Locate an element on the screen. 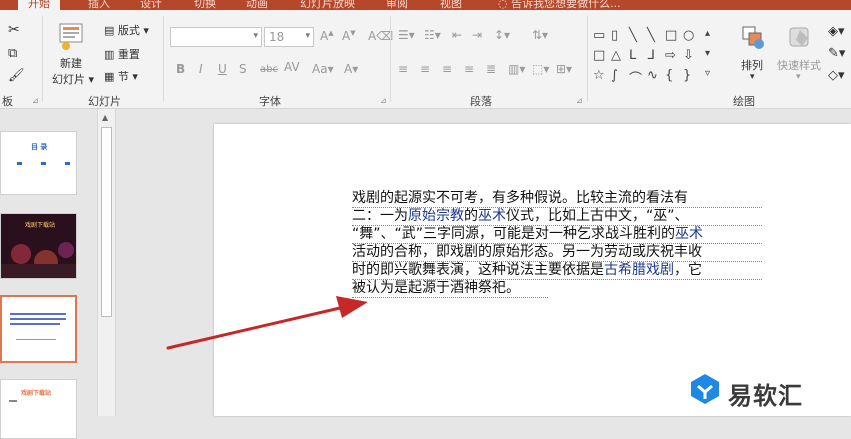 This screenshot has width=851, height=439. watermark-text: 易软汇 is located at coordinates (765, 396).